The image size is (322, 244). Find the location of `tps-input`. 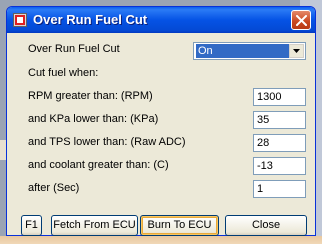

tps-input is located at coordinates (279, 143).